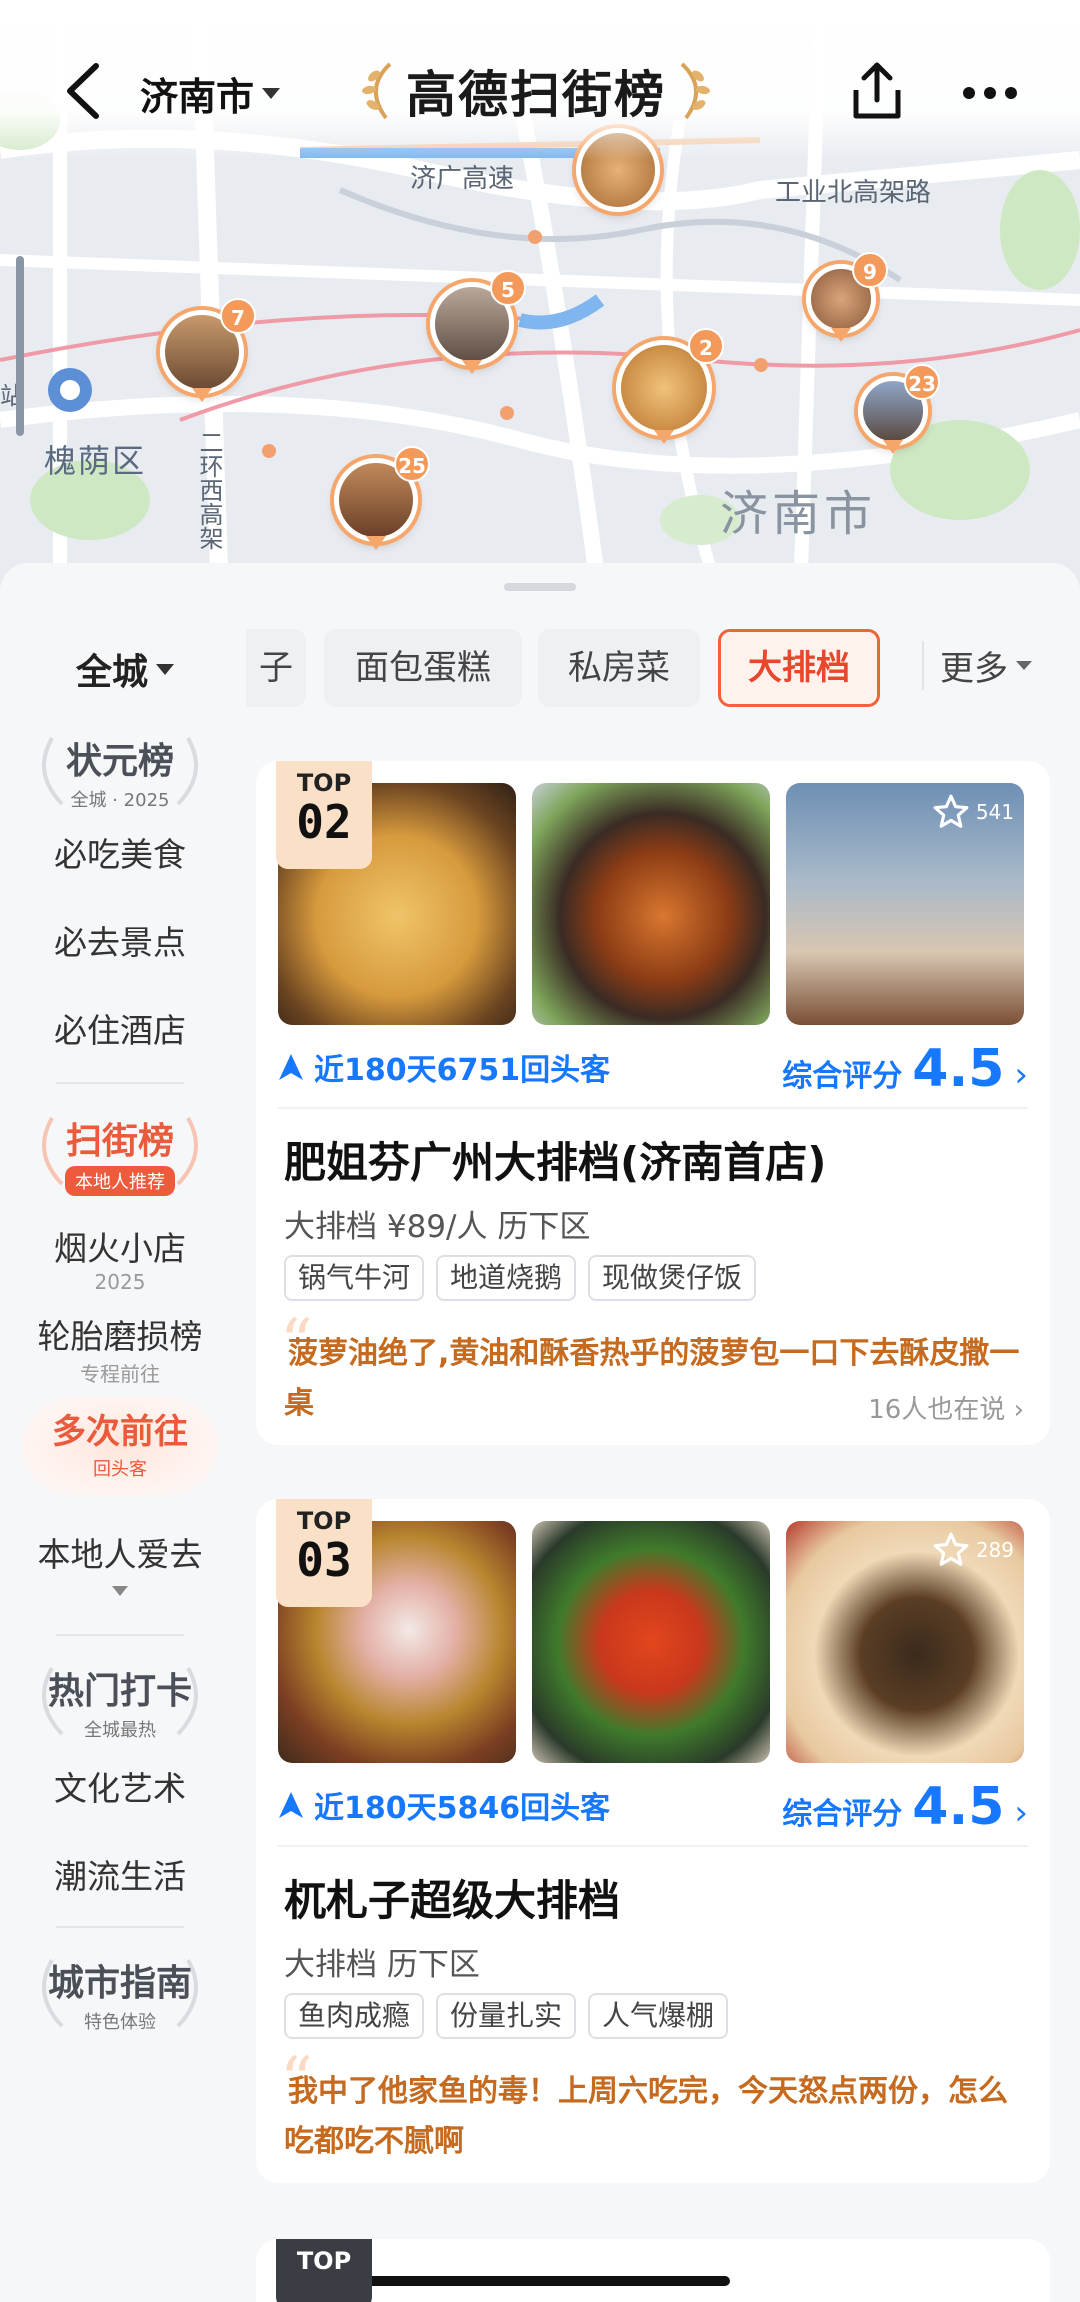 The image size is (1080, 2302). I want to click on category-chip-active: 大排档, so click(799, 668).